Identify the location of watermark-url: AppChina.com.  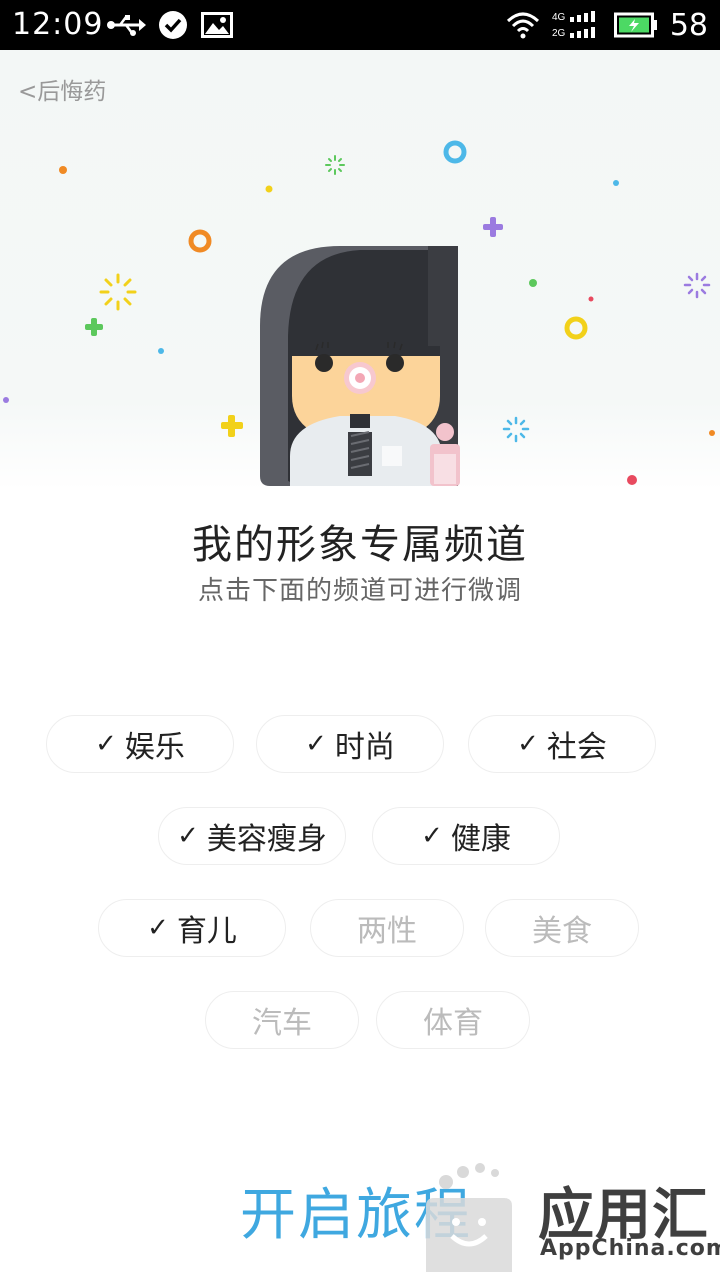
(630, 1248).